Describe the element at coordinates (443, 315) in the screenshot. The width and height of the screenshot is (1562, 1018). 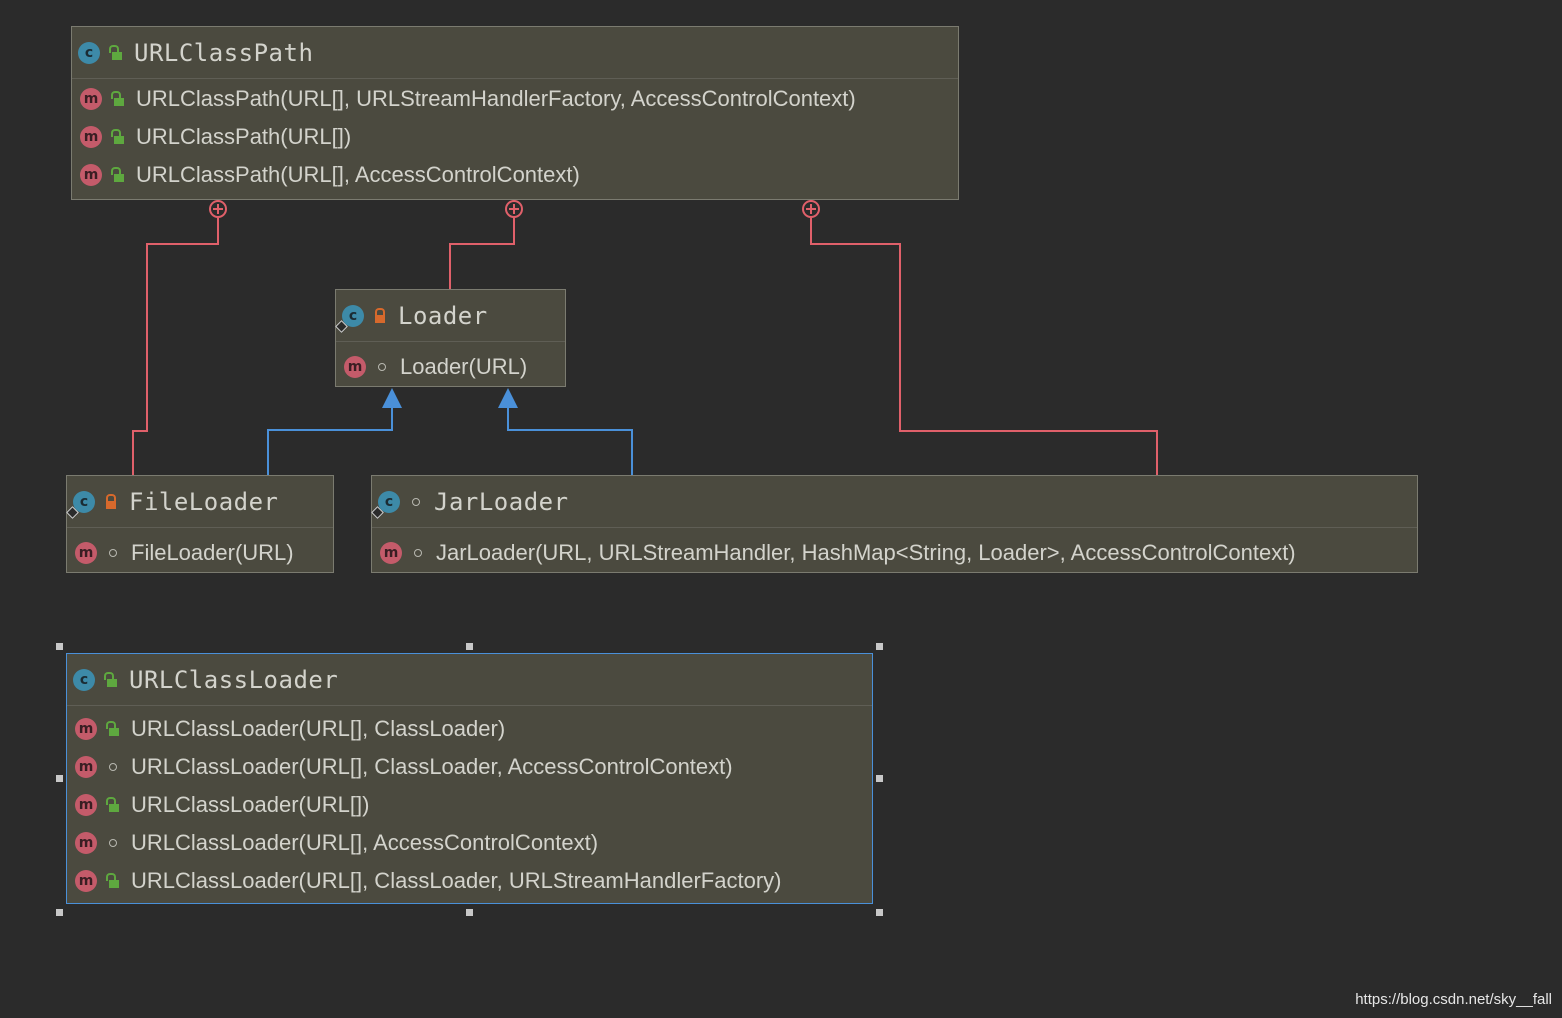
I see `class-name: Loader` at that location.